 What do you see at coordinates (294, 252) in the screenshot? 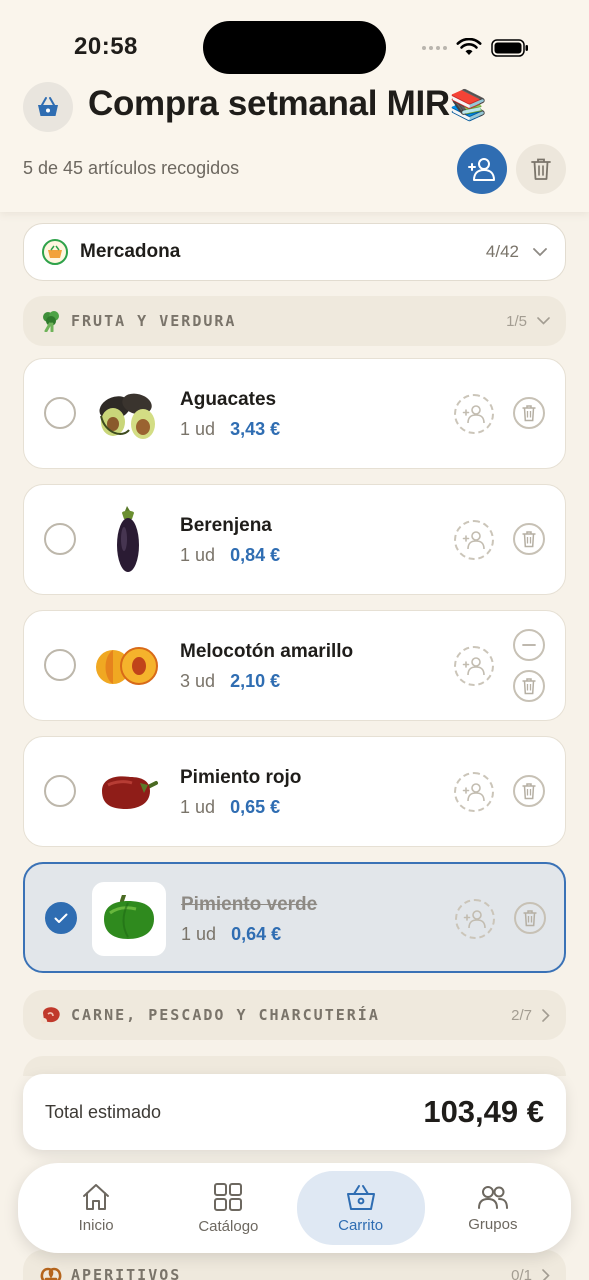
I see `store-selector: Mercadona 4/42` at bounding box center [294, 252].